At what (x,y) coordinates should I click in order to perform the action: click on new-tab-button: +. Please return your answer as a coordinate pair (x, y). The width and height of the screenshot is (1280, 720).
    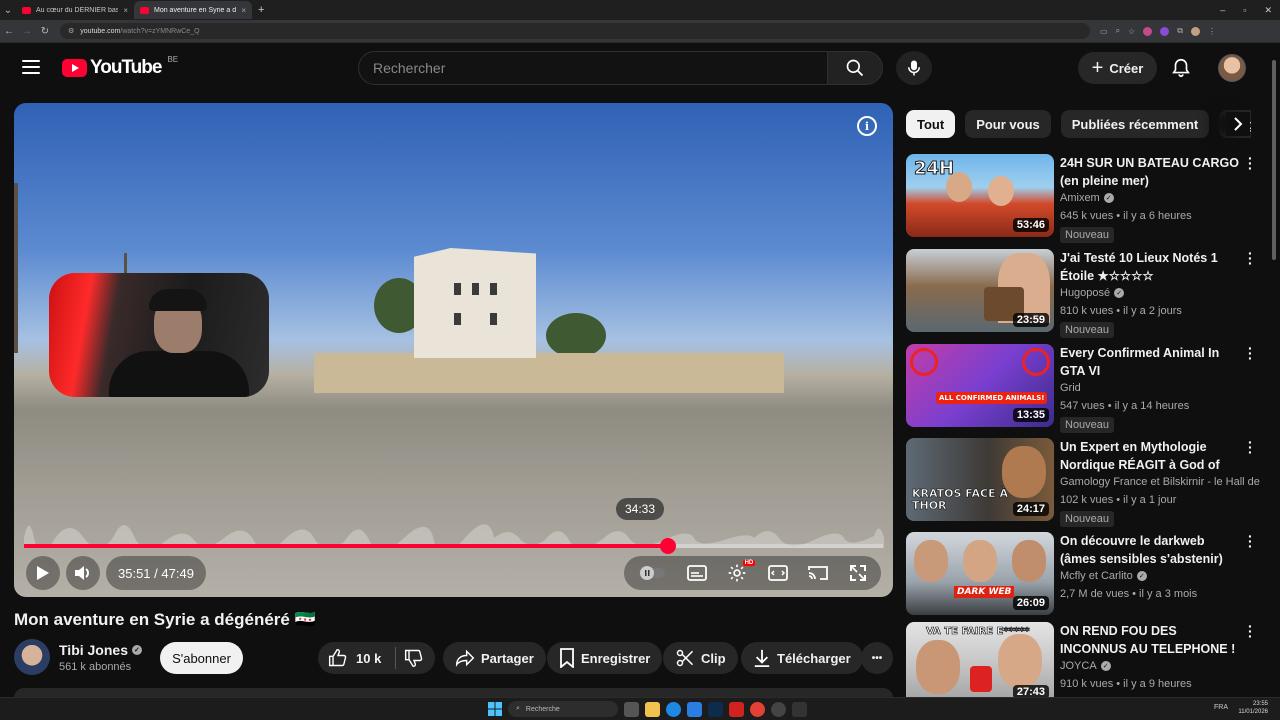
    Looking at the image, I should click on (261, 10).